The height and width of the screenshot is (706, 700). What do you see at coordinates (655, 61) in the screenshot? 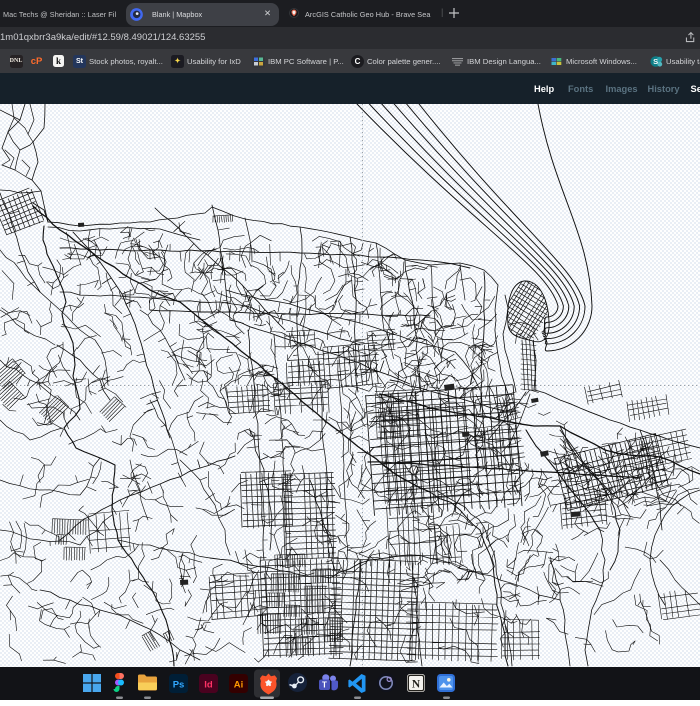
I see `svg-text: S` at bounding box center [655, 61].